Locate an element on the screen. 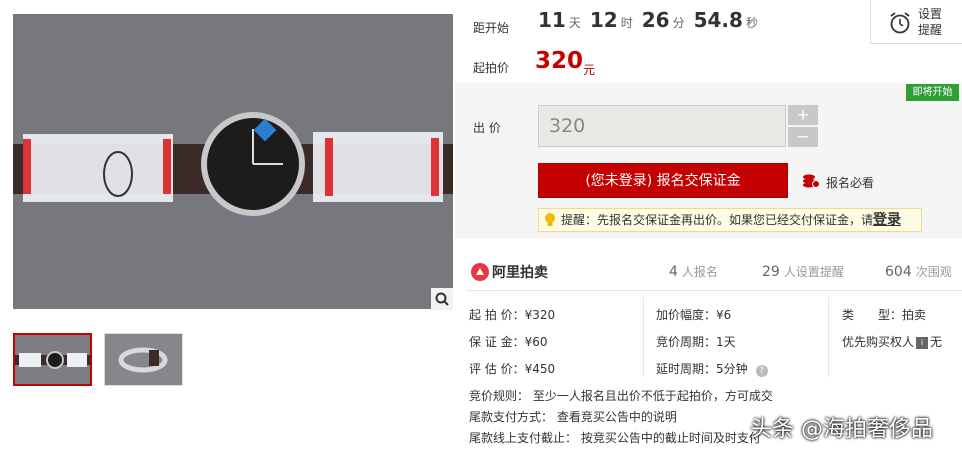  login-tip: 提醒：先报名交保证金再出价。如果您已经交付保证金，请登录 is located at coordinates (730, 220).